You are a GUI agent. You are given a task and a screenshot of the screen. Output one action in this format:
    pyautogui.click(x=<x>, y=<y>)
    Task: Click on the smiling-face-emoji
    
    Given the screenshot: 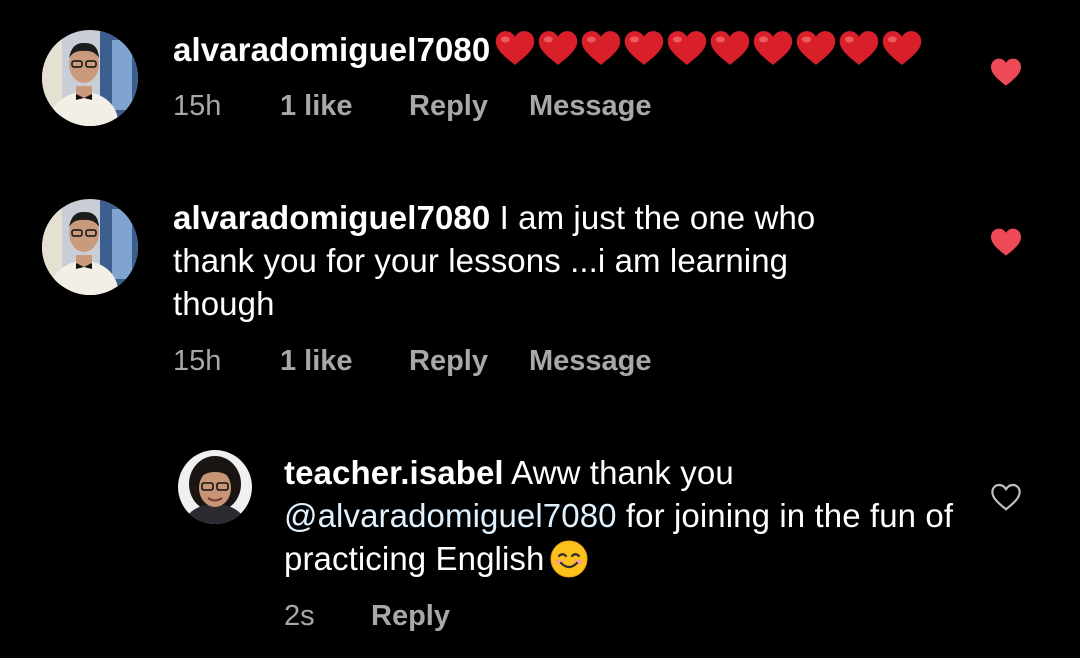 What is the action you would take?
    pyautogui.click(x=569, y=559)
    